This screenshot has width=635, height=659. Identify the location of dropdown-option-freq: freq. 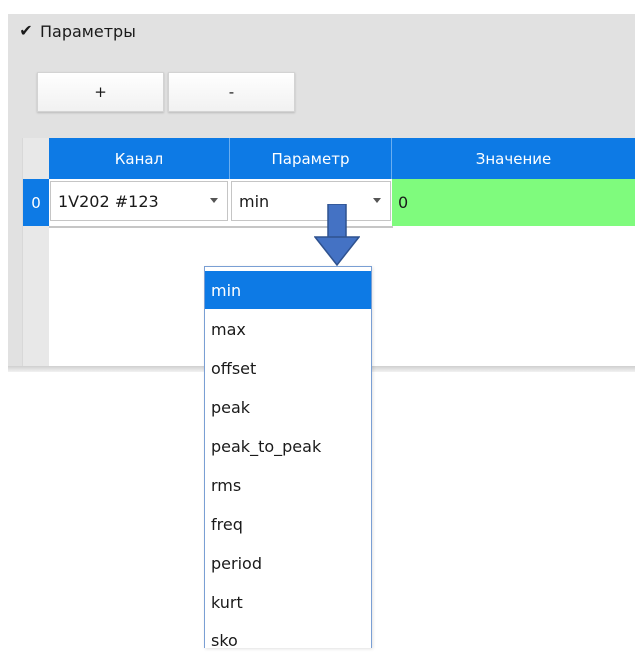
(288, 524).